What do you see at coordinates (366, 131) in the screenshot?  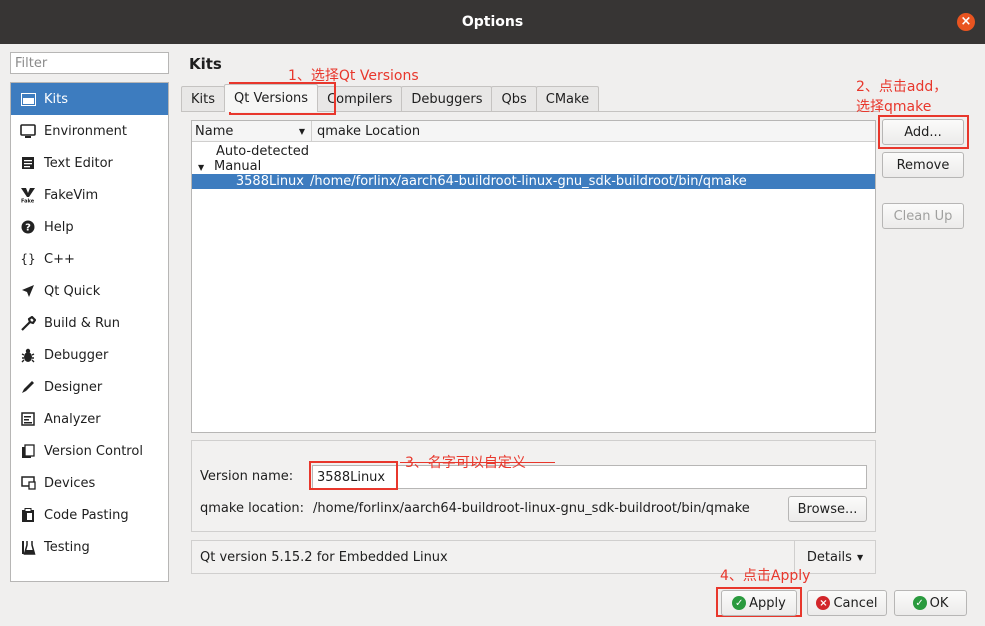 I see `column-header-qmake-location: qmake Location` at bounding box center [366, 131].